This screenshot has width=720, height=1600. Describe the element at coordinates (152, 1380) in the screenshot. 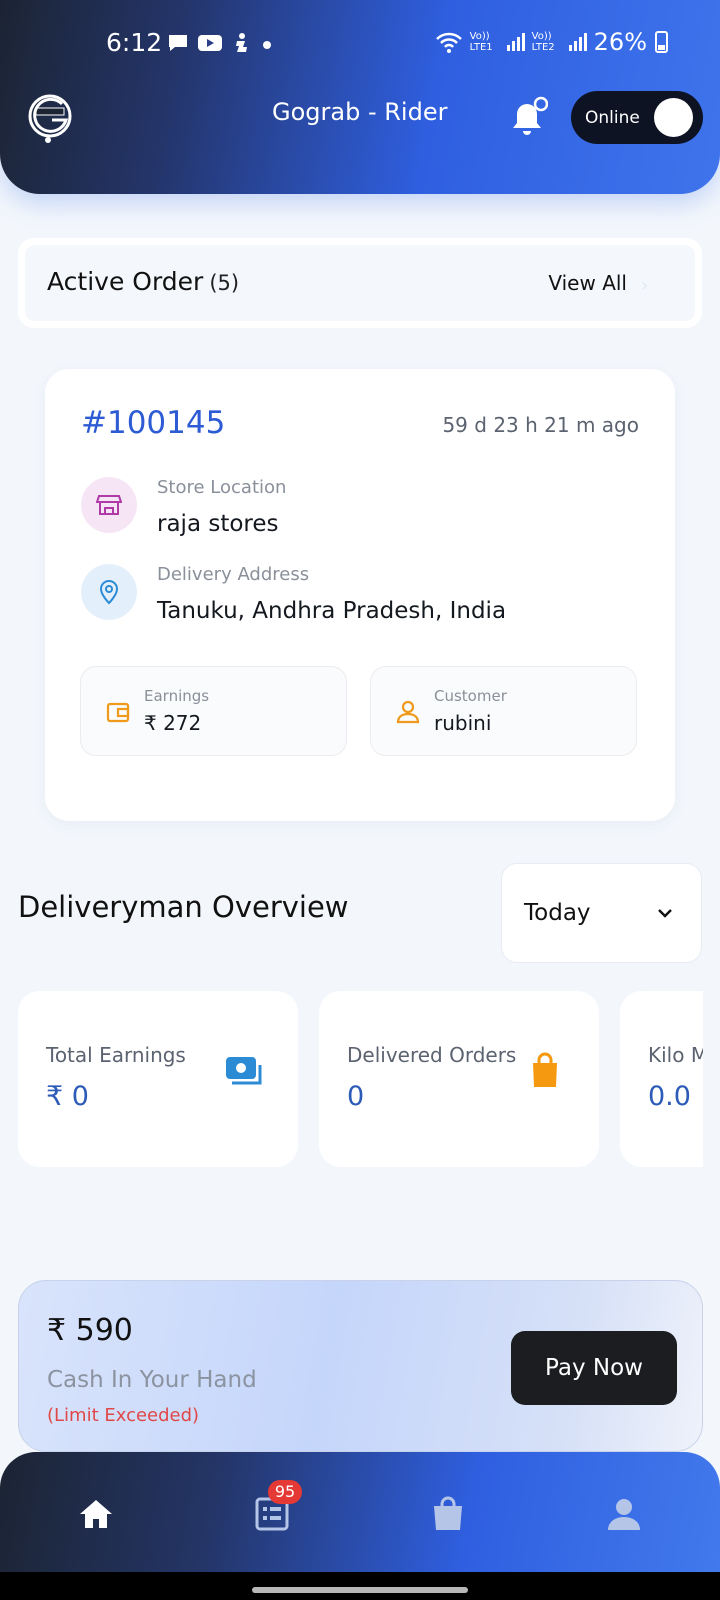

I see `cash-label: Cash In Your Hand` at that location.